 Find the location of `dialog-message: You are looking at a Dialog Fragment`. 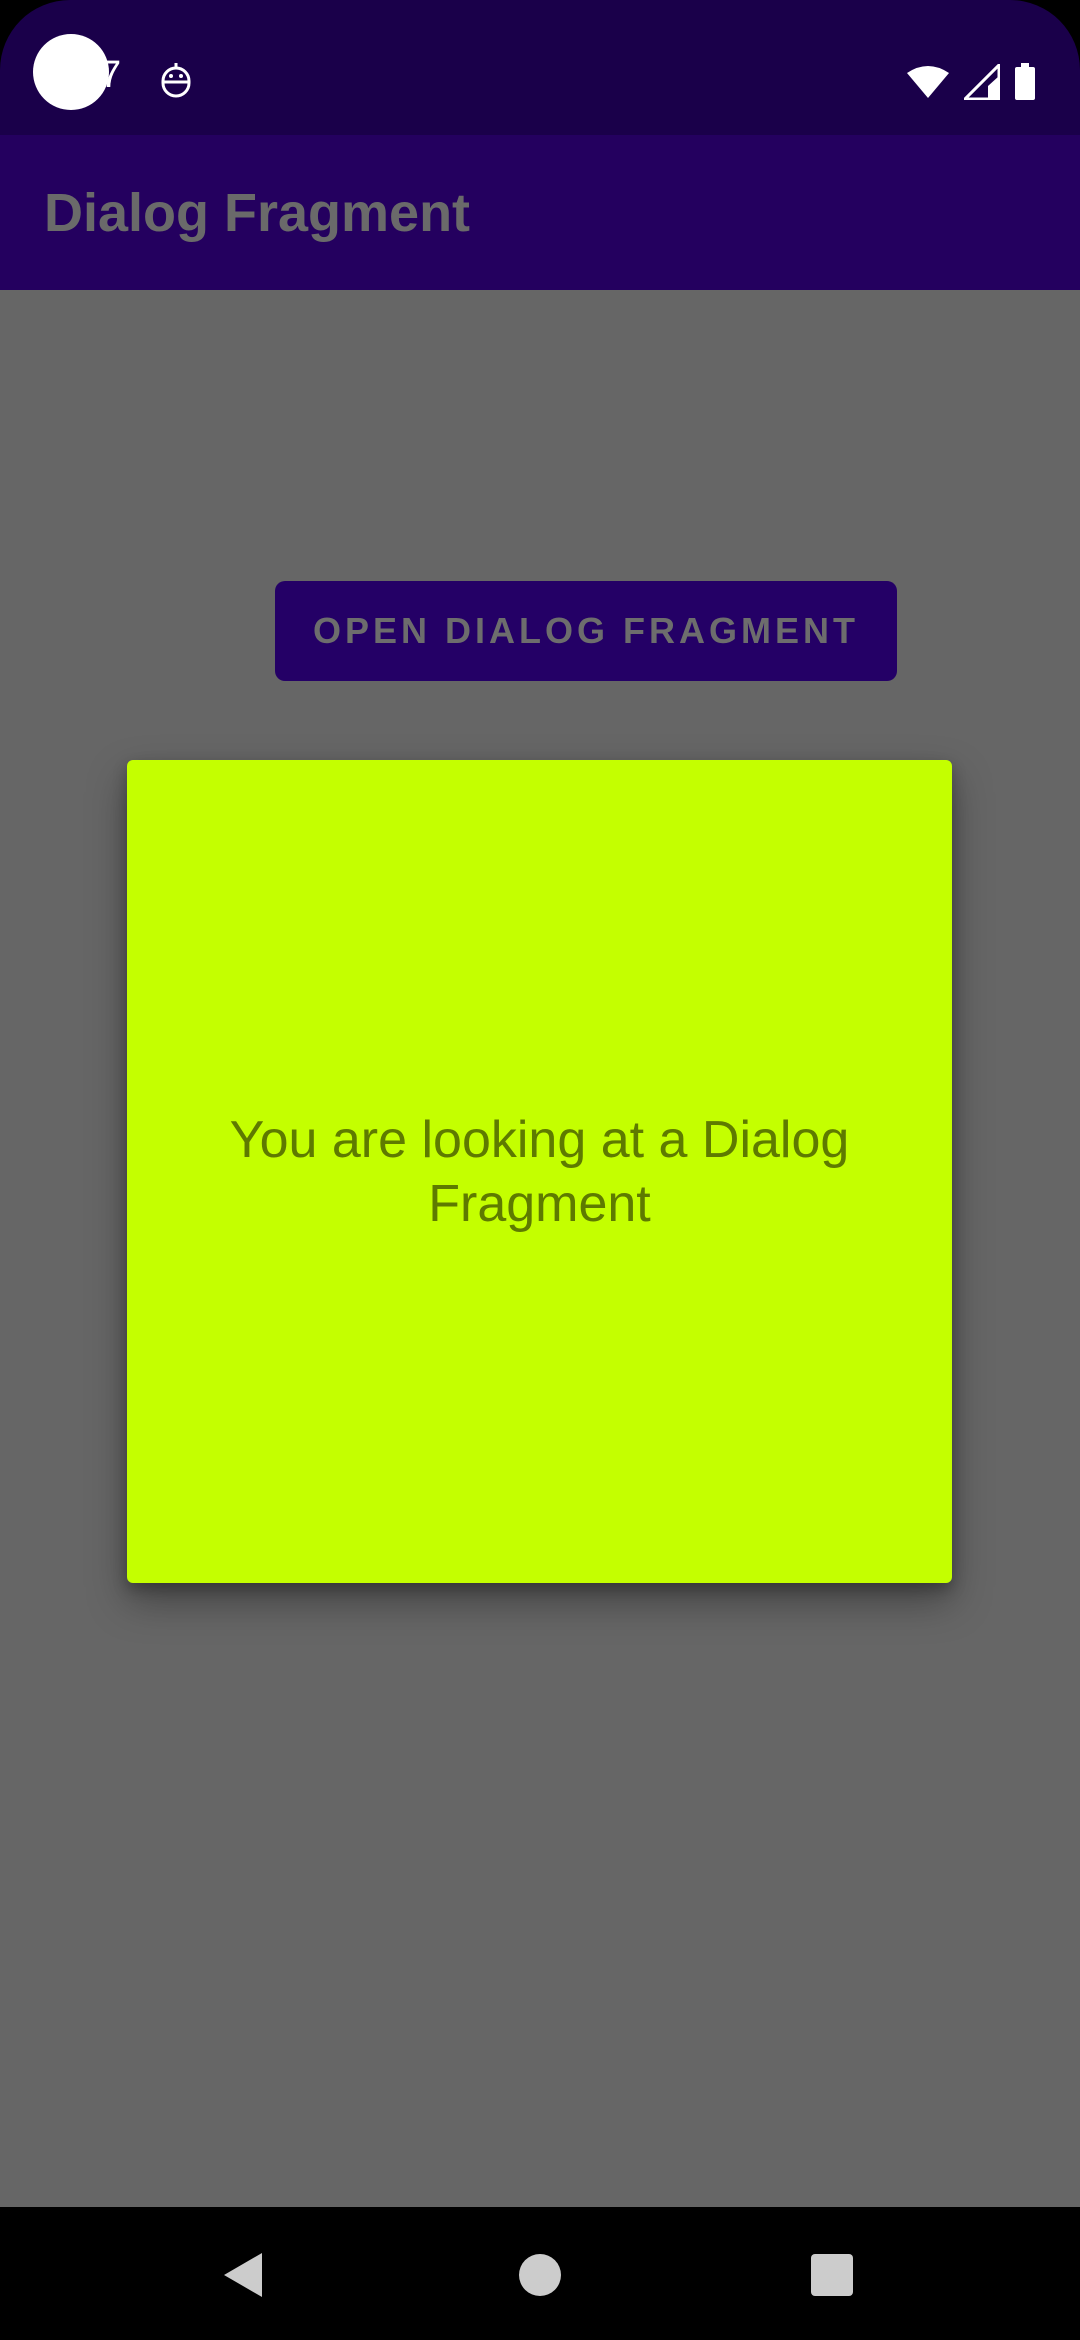

dialog-message: You are looking at a Dialog Fragment is located at coordinates (539, 1171).